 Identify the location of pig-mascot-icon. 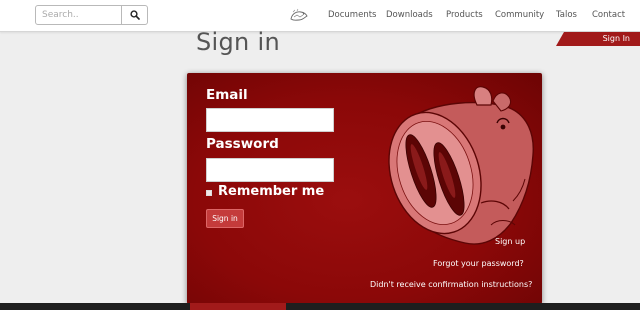
(461, 165).